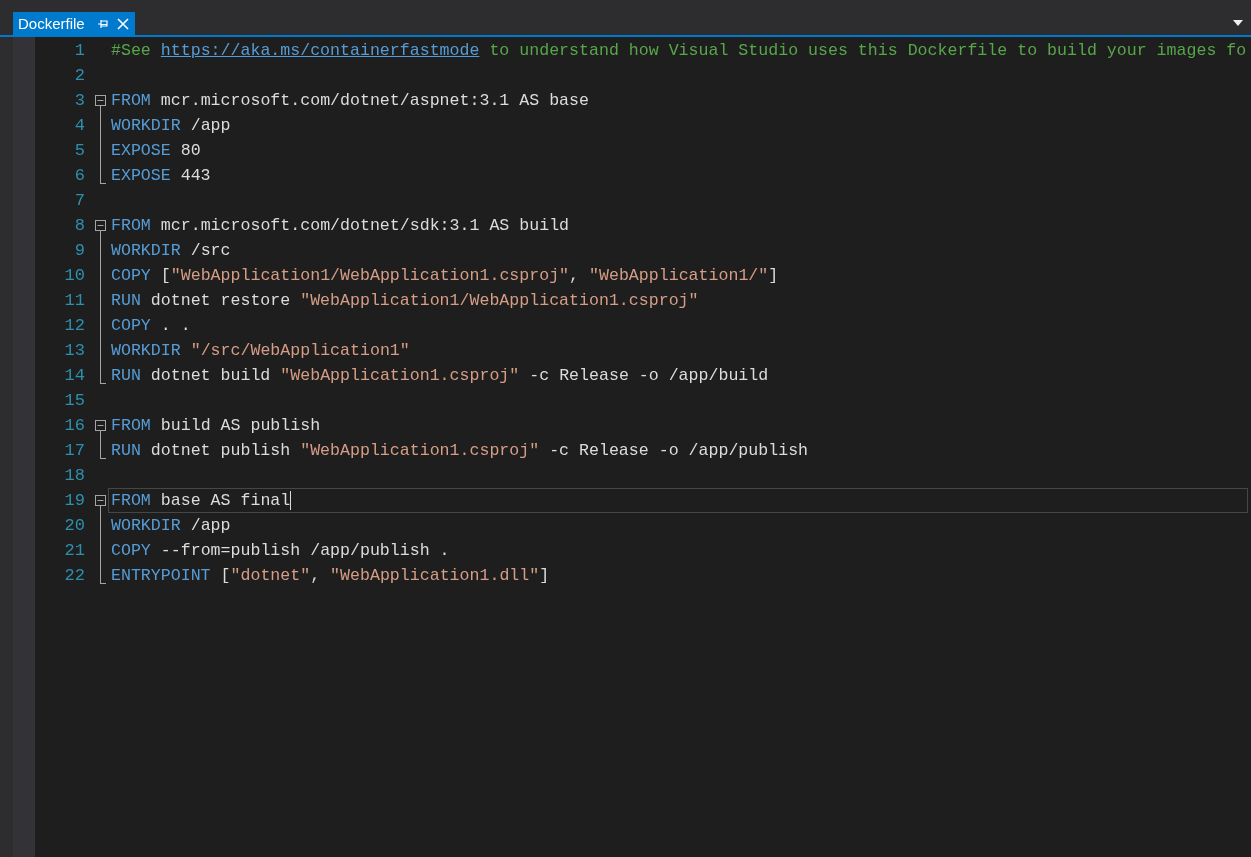 The image size is (1251, 857). Describe the element at coordinates (201, 501) in the screenshot. I see `code-line: FROM base AS final` at that location.